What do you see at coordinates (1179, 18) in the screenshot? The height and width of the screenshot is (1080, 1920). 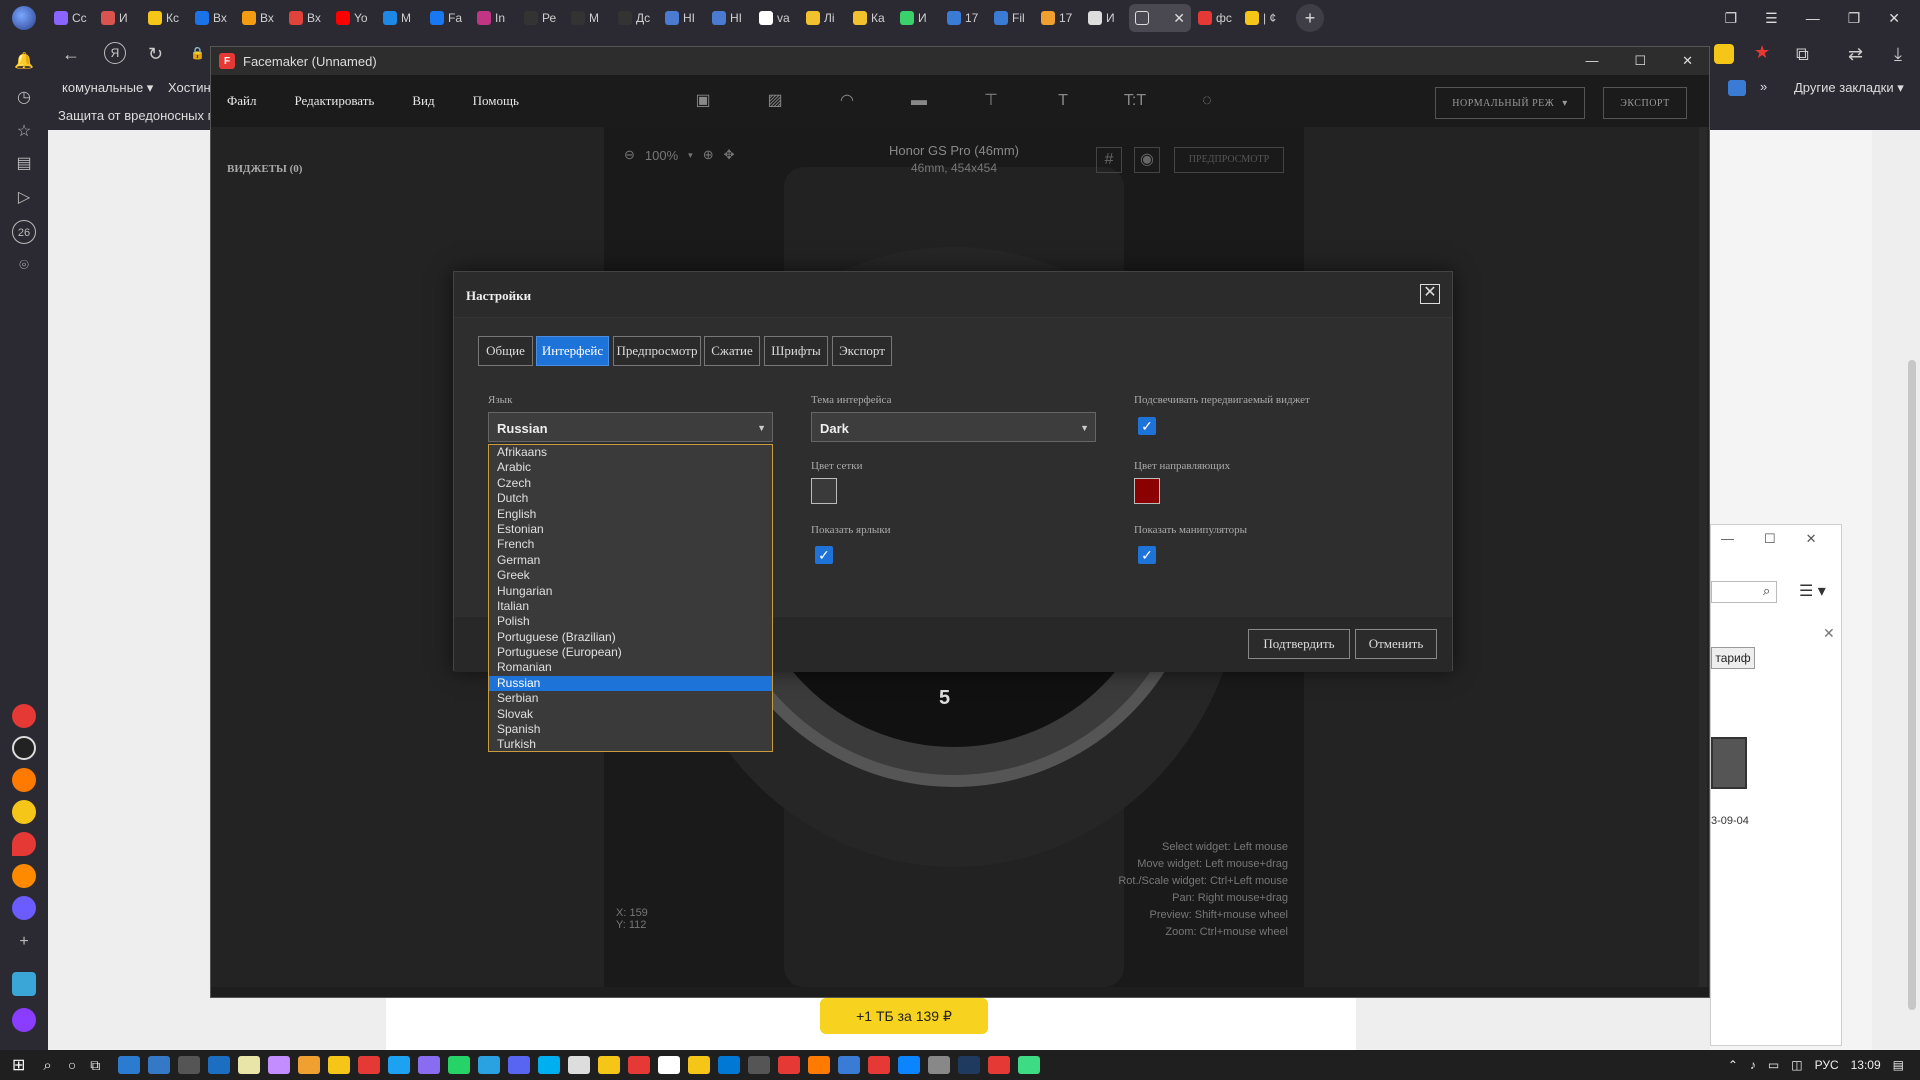 I see `close-tab-icon: ✕` at bounding box center [1179, 18].